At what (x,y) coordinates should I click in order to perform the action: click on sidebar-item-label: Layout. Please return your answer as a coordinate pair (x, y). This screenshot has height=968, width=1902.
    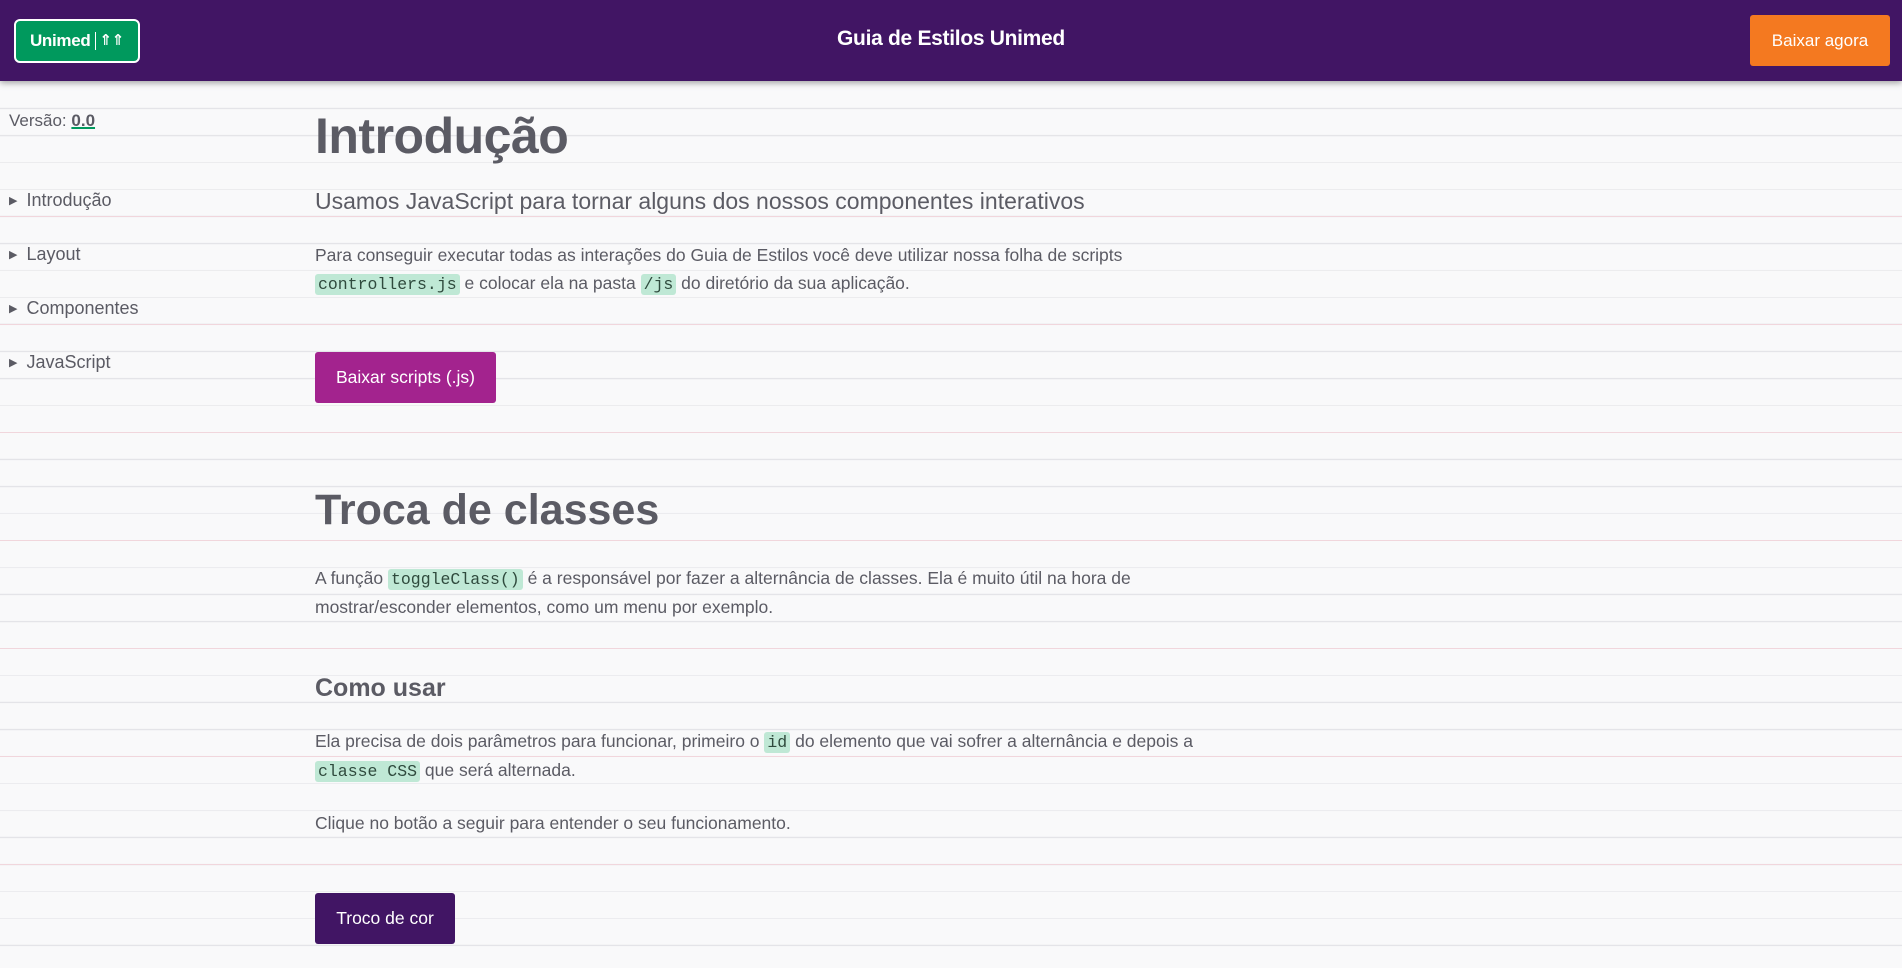
    Looking at the image, I should click on (53, 254).